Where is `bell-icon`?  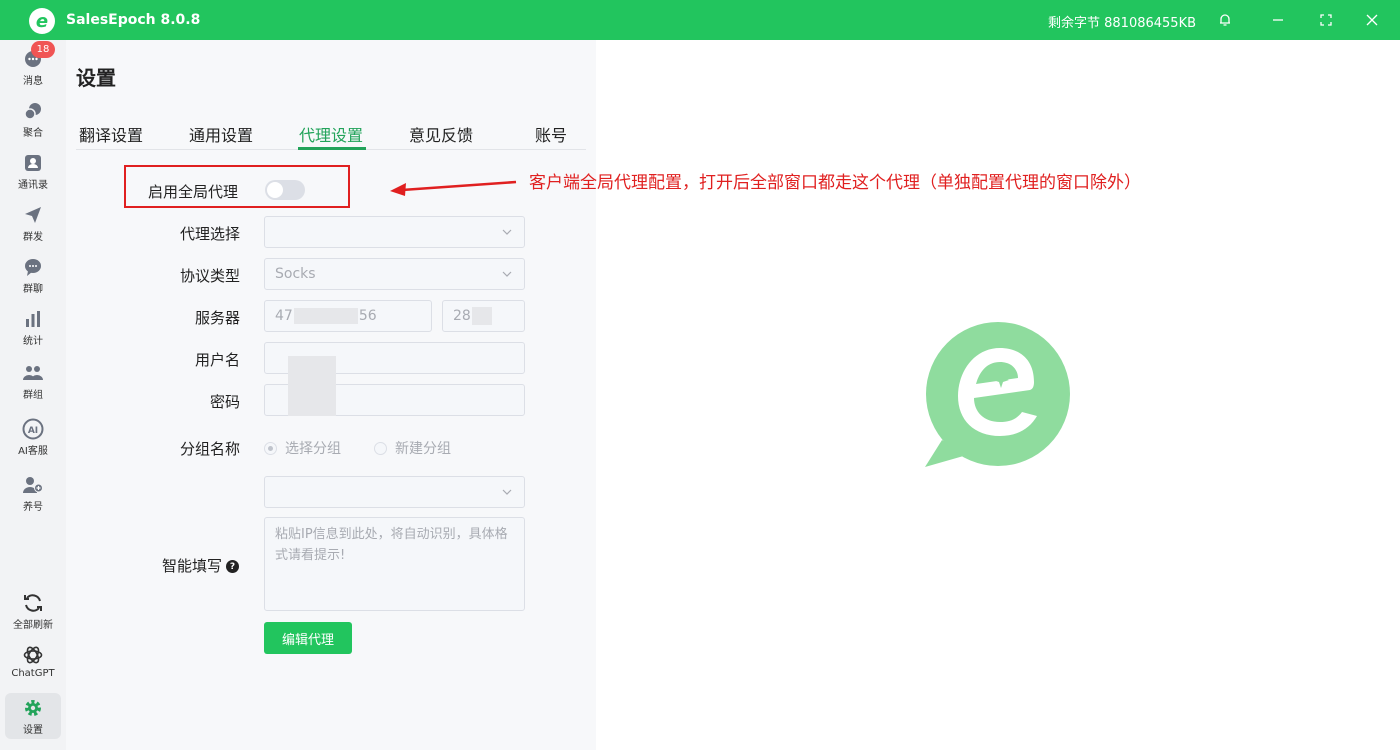 bell-icon is located at coordinates (1225, 20).